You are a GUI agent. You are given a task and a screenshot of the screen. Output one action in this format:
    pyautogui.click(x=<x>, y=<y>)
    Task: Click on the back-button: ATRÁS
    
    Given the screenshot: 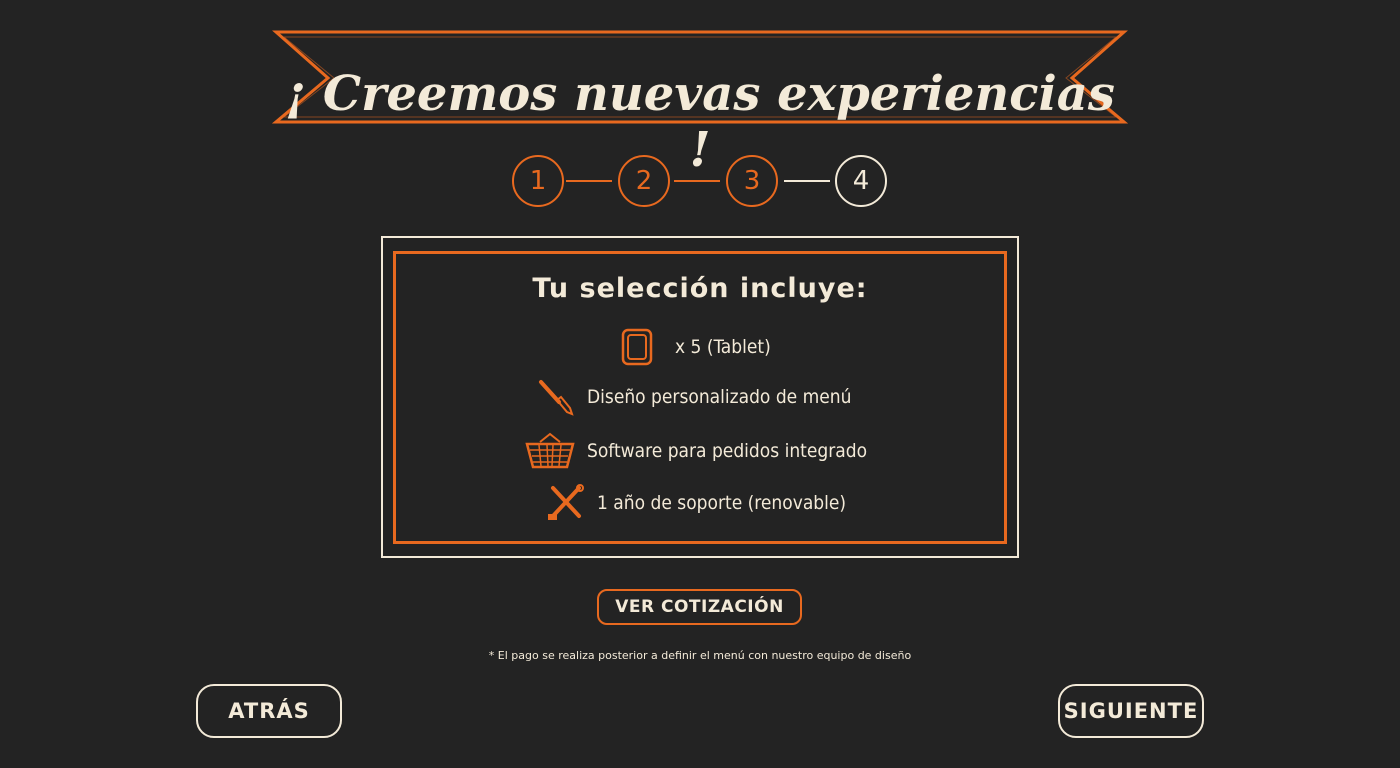 What is the action you would take?
    pyautogui.click(x=269, y=711)
    